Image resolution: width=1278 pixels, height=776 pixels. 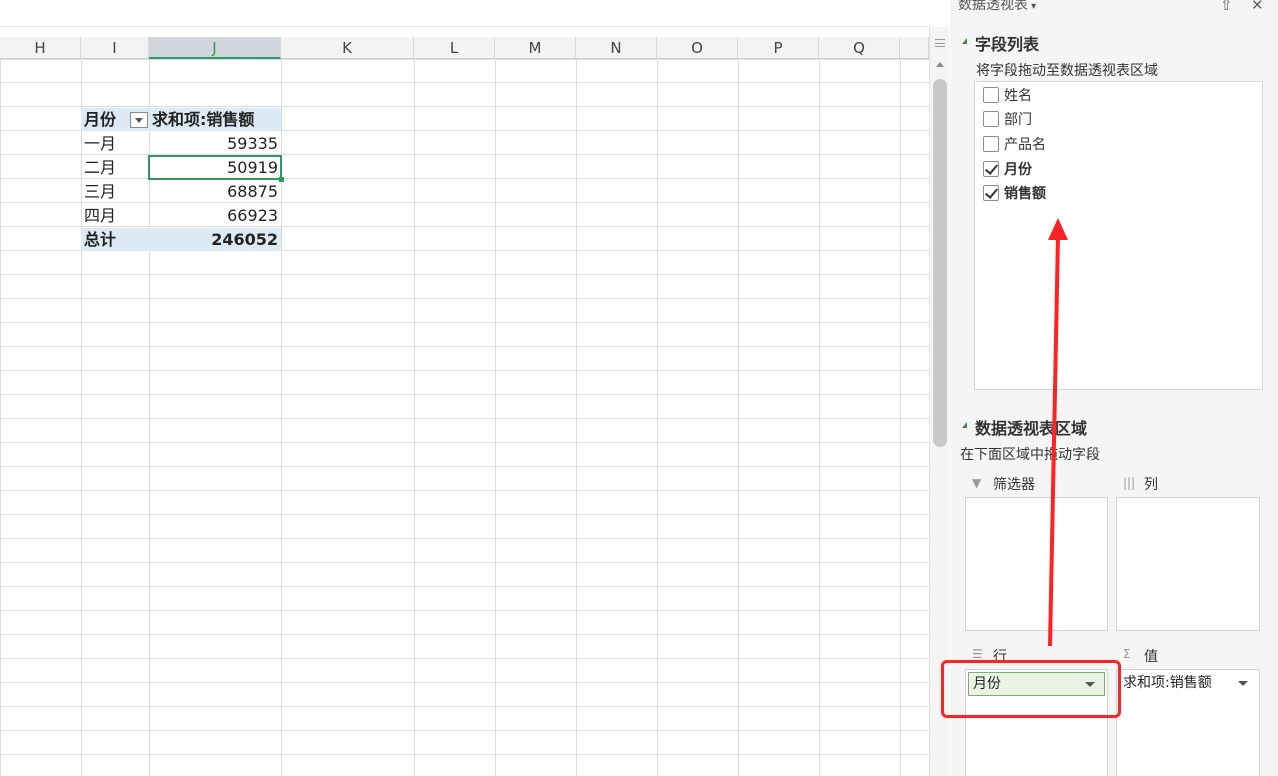 I want to click on arrow-shaft, so click(x=1054, y=441).